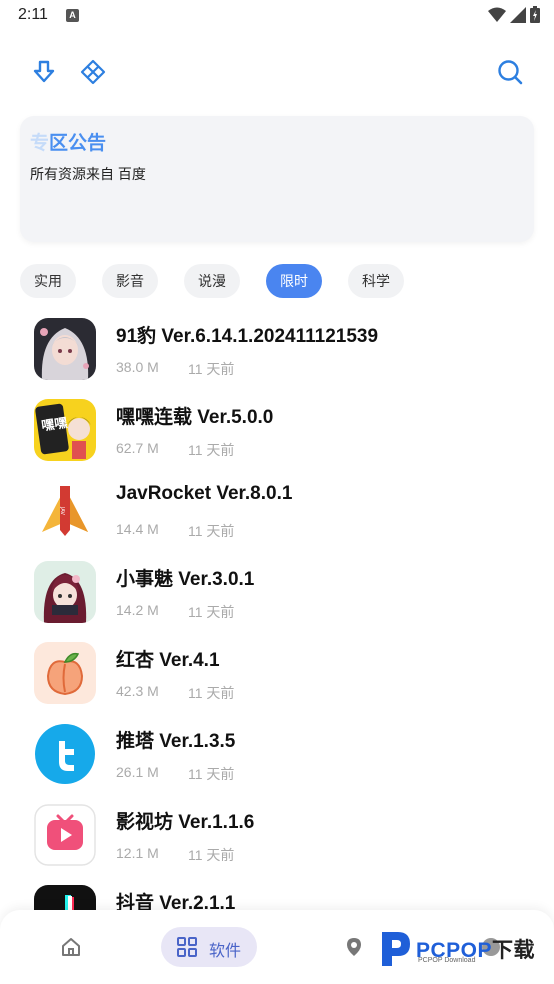 The width and height of the screenshot is (554, 984). I want to click on download-button, so click(44, 72).